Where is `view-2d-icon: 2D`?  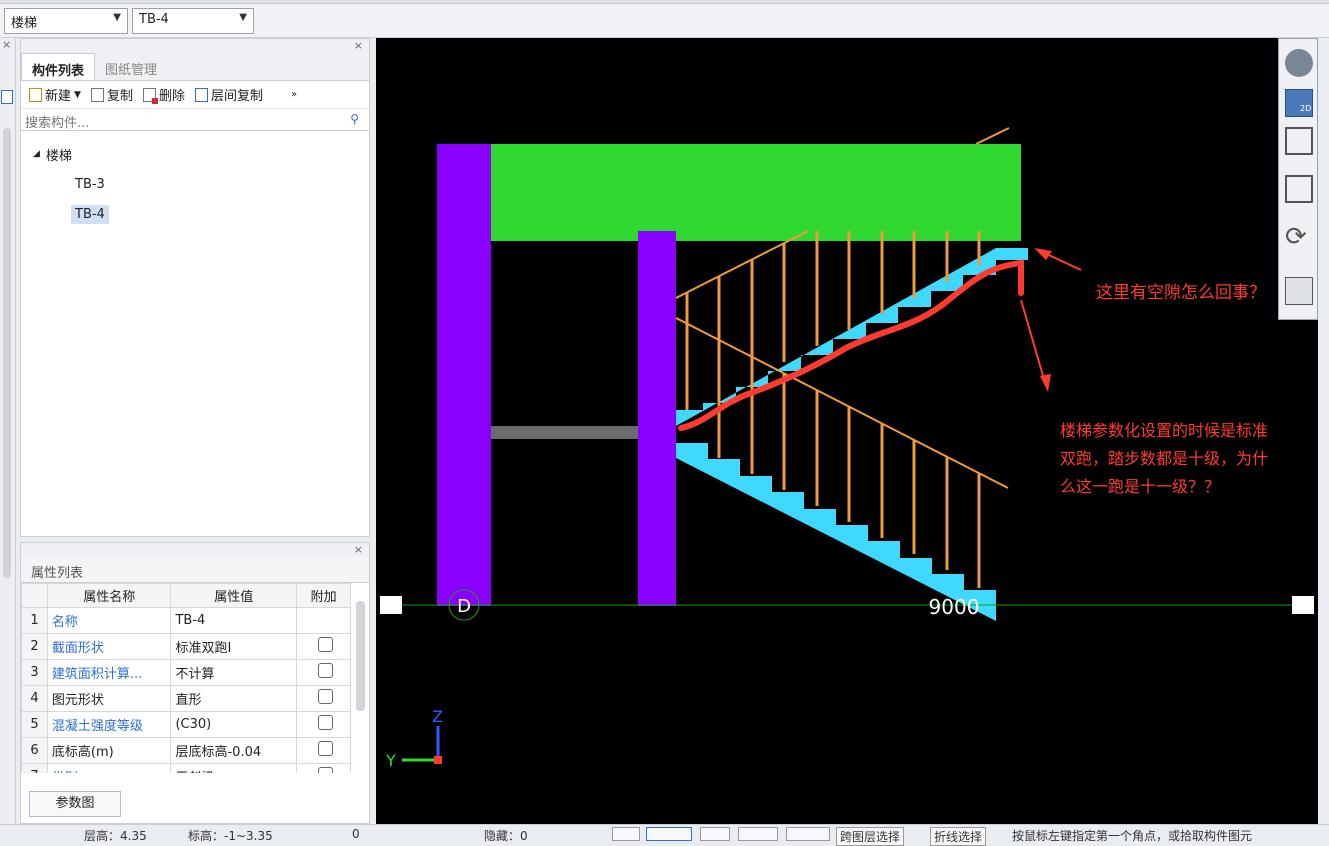 view-2d-icon: 2D is located at coordinates (1299, 103).